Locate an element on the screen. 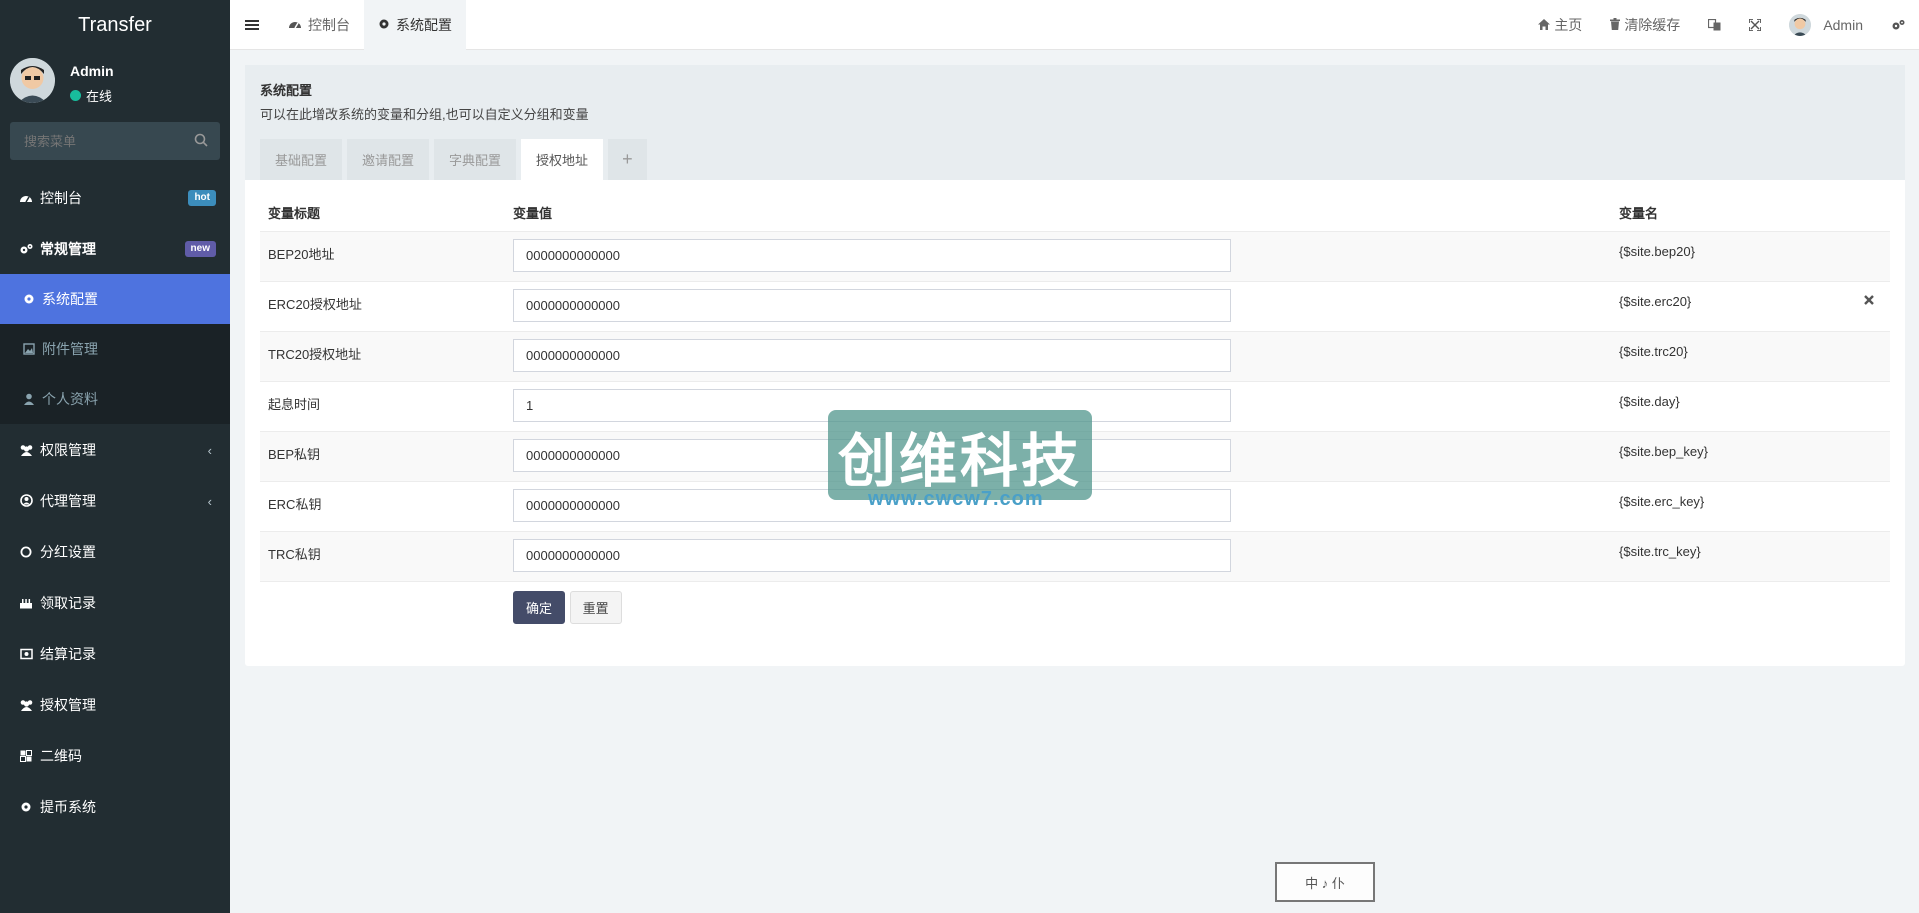  header-avatar is located at coordinates (1800, 24).